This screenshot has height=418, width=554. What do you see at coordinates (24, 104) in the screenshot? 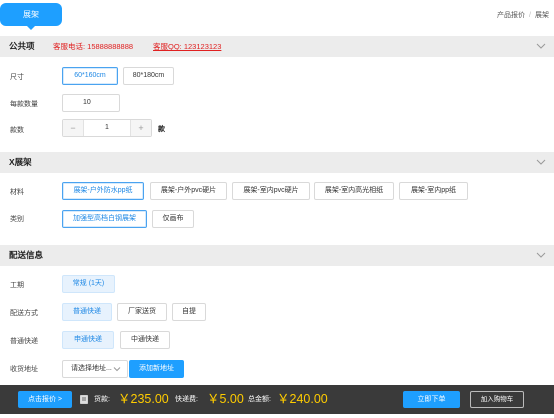
I see `per-quantity-label: 每款数量` at bounding box center [24, 104].